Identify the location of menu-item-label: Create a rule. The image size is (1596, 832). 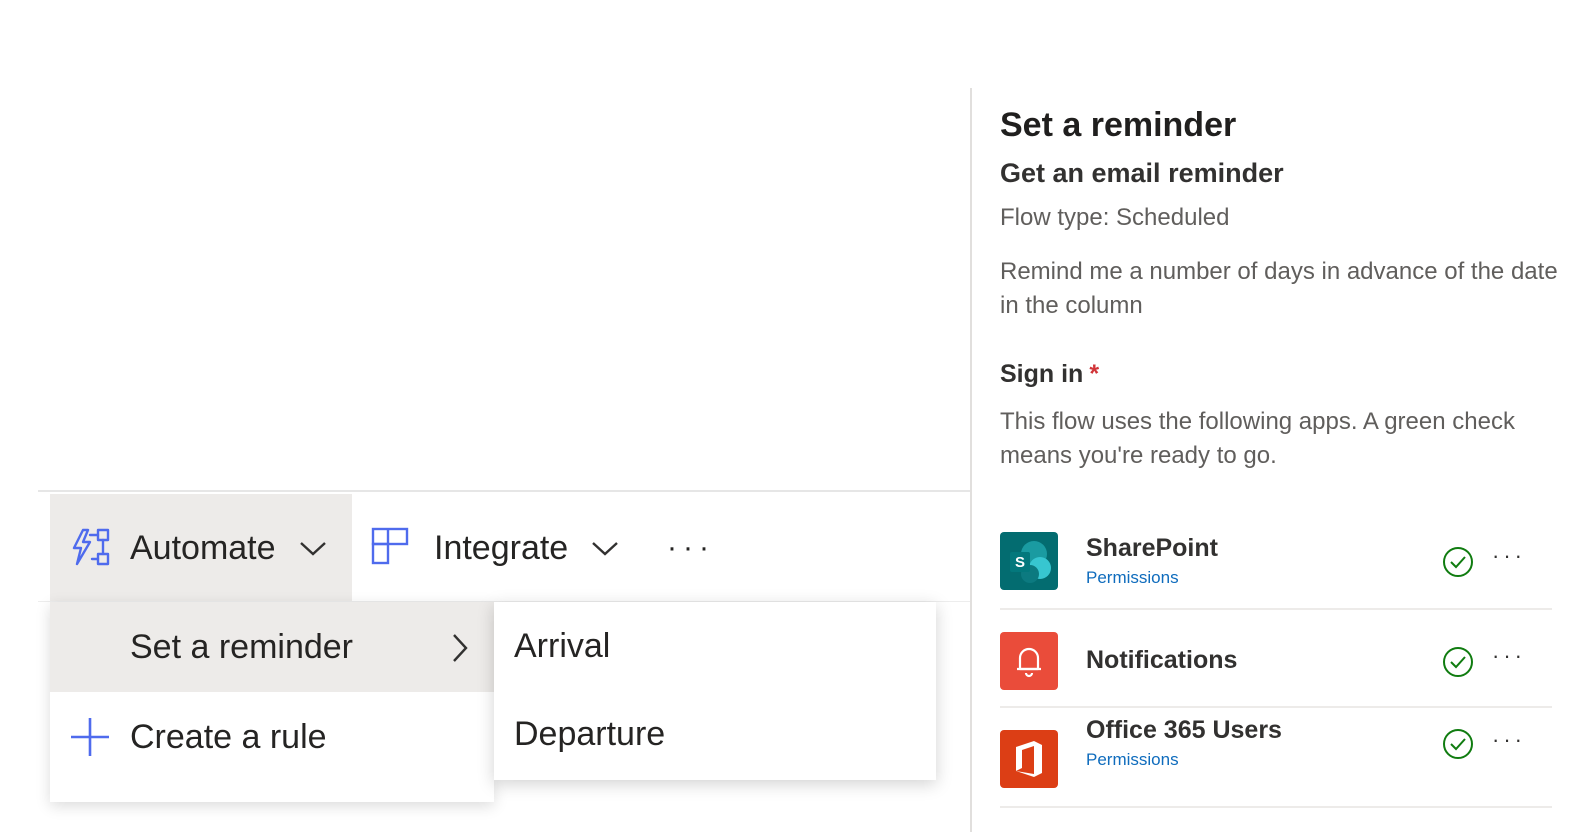
(228, 736).